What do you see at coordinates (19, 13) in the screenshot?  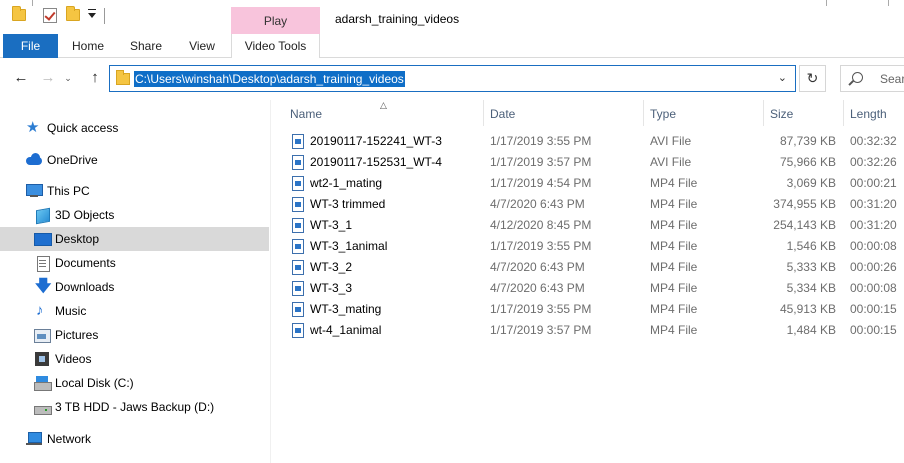 I see `folder-icon` at bounding box center [19, 13].